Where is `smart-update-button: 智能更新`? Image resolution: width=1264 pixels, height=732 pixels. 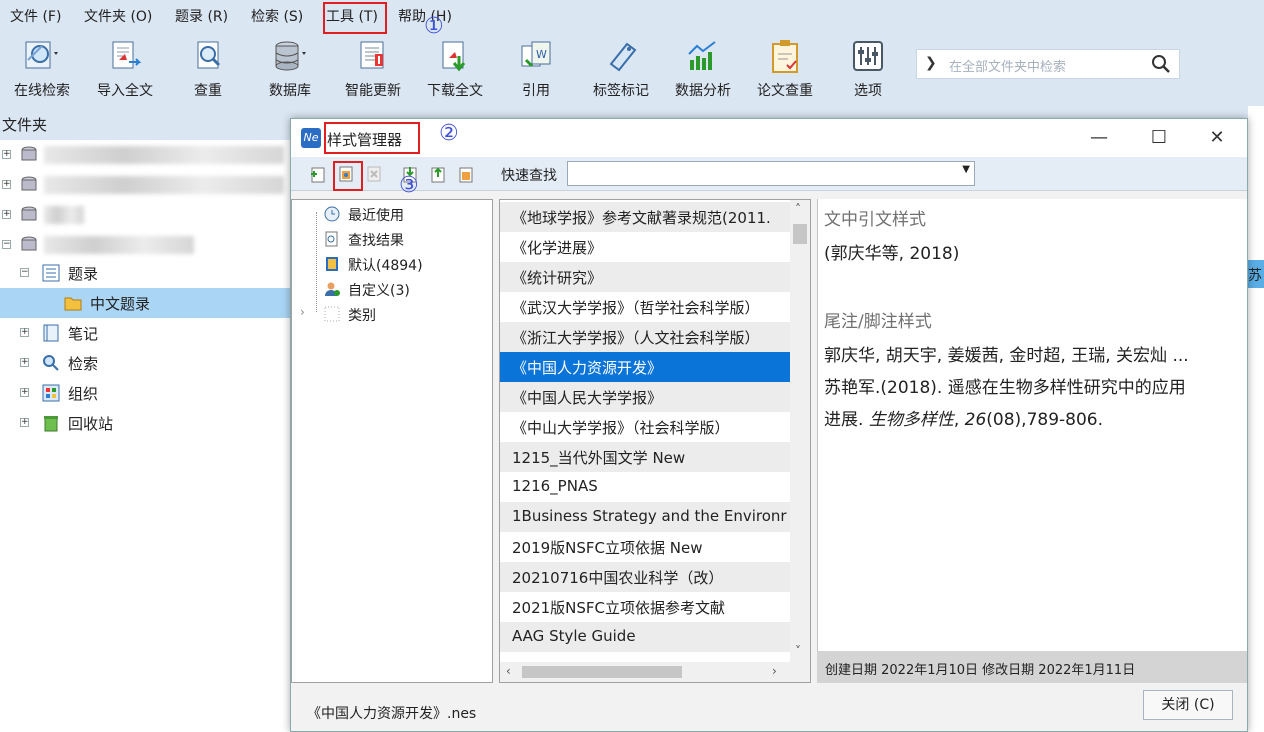
smart-update-button: 智能更新 is located at coordinates (373, 70).